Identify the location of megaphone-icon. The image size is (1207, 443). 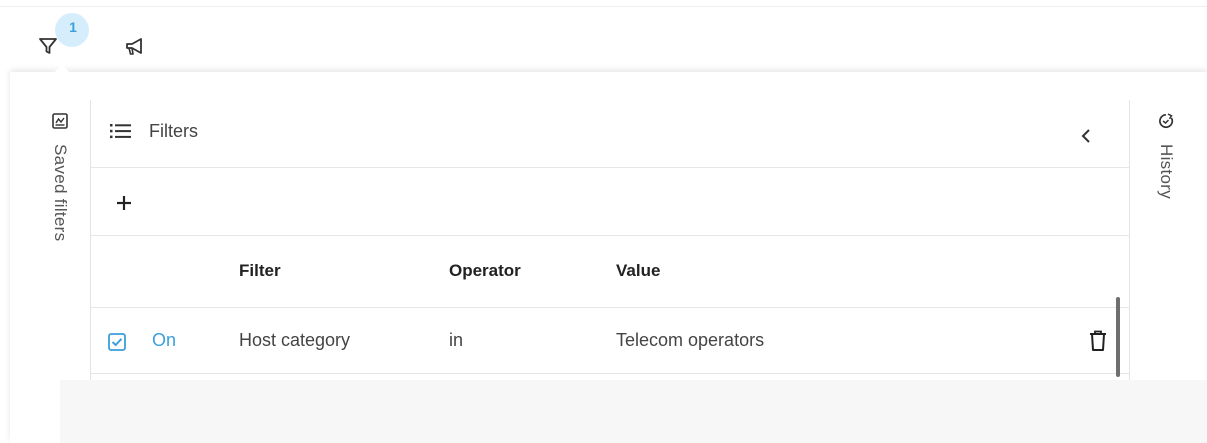
(134, 46).